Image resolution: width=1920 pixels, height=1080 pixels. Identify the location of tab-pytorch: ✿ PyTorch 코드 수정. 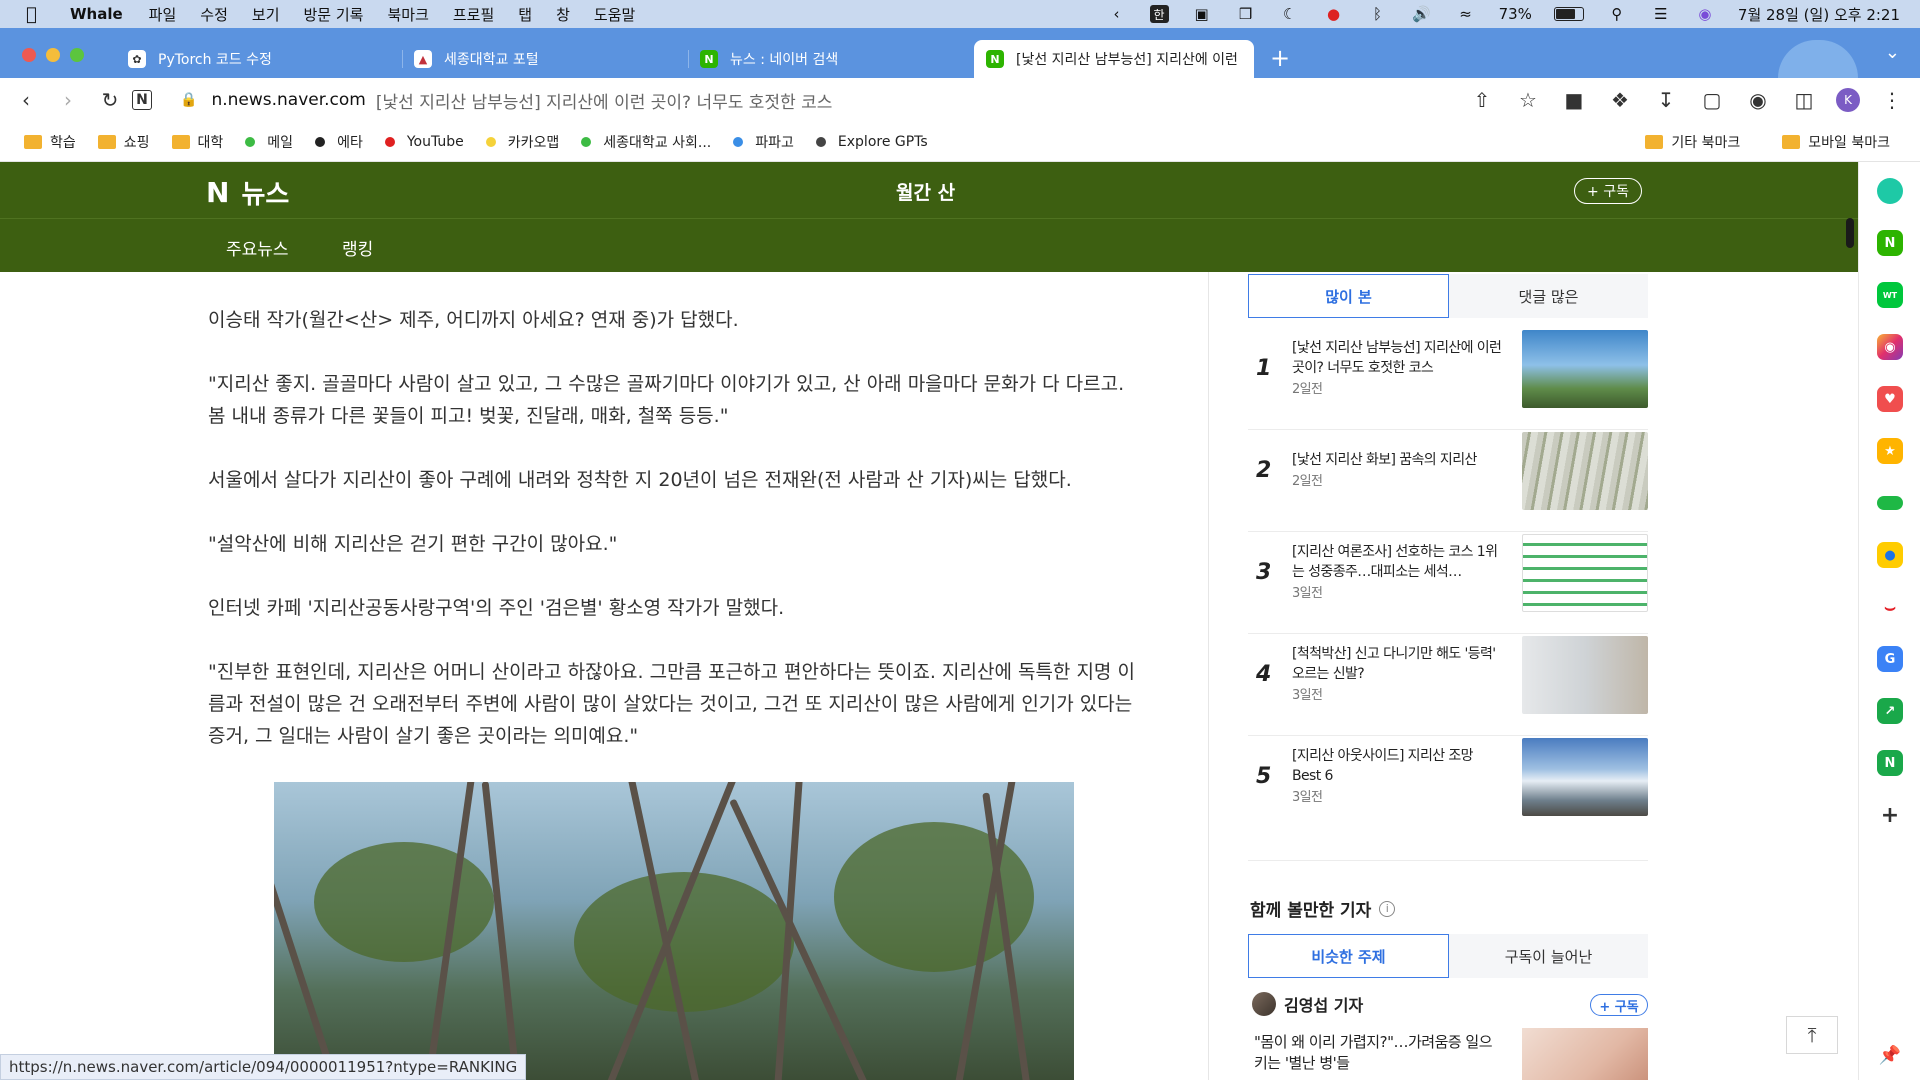
(256, 59).